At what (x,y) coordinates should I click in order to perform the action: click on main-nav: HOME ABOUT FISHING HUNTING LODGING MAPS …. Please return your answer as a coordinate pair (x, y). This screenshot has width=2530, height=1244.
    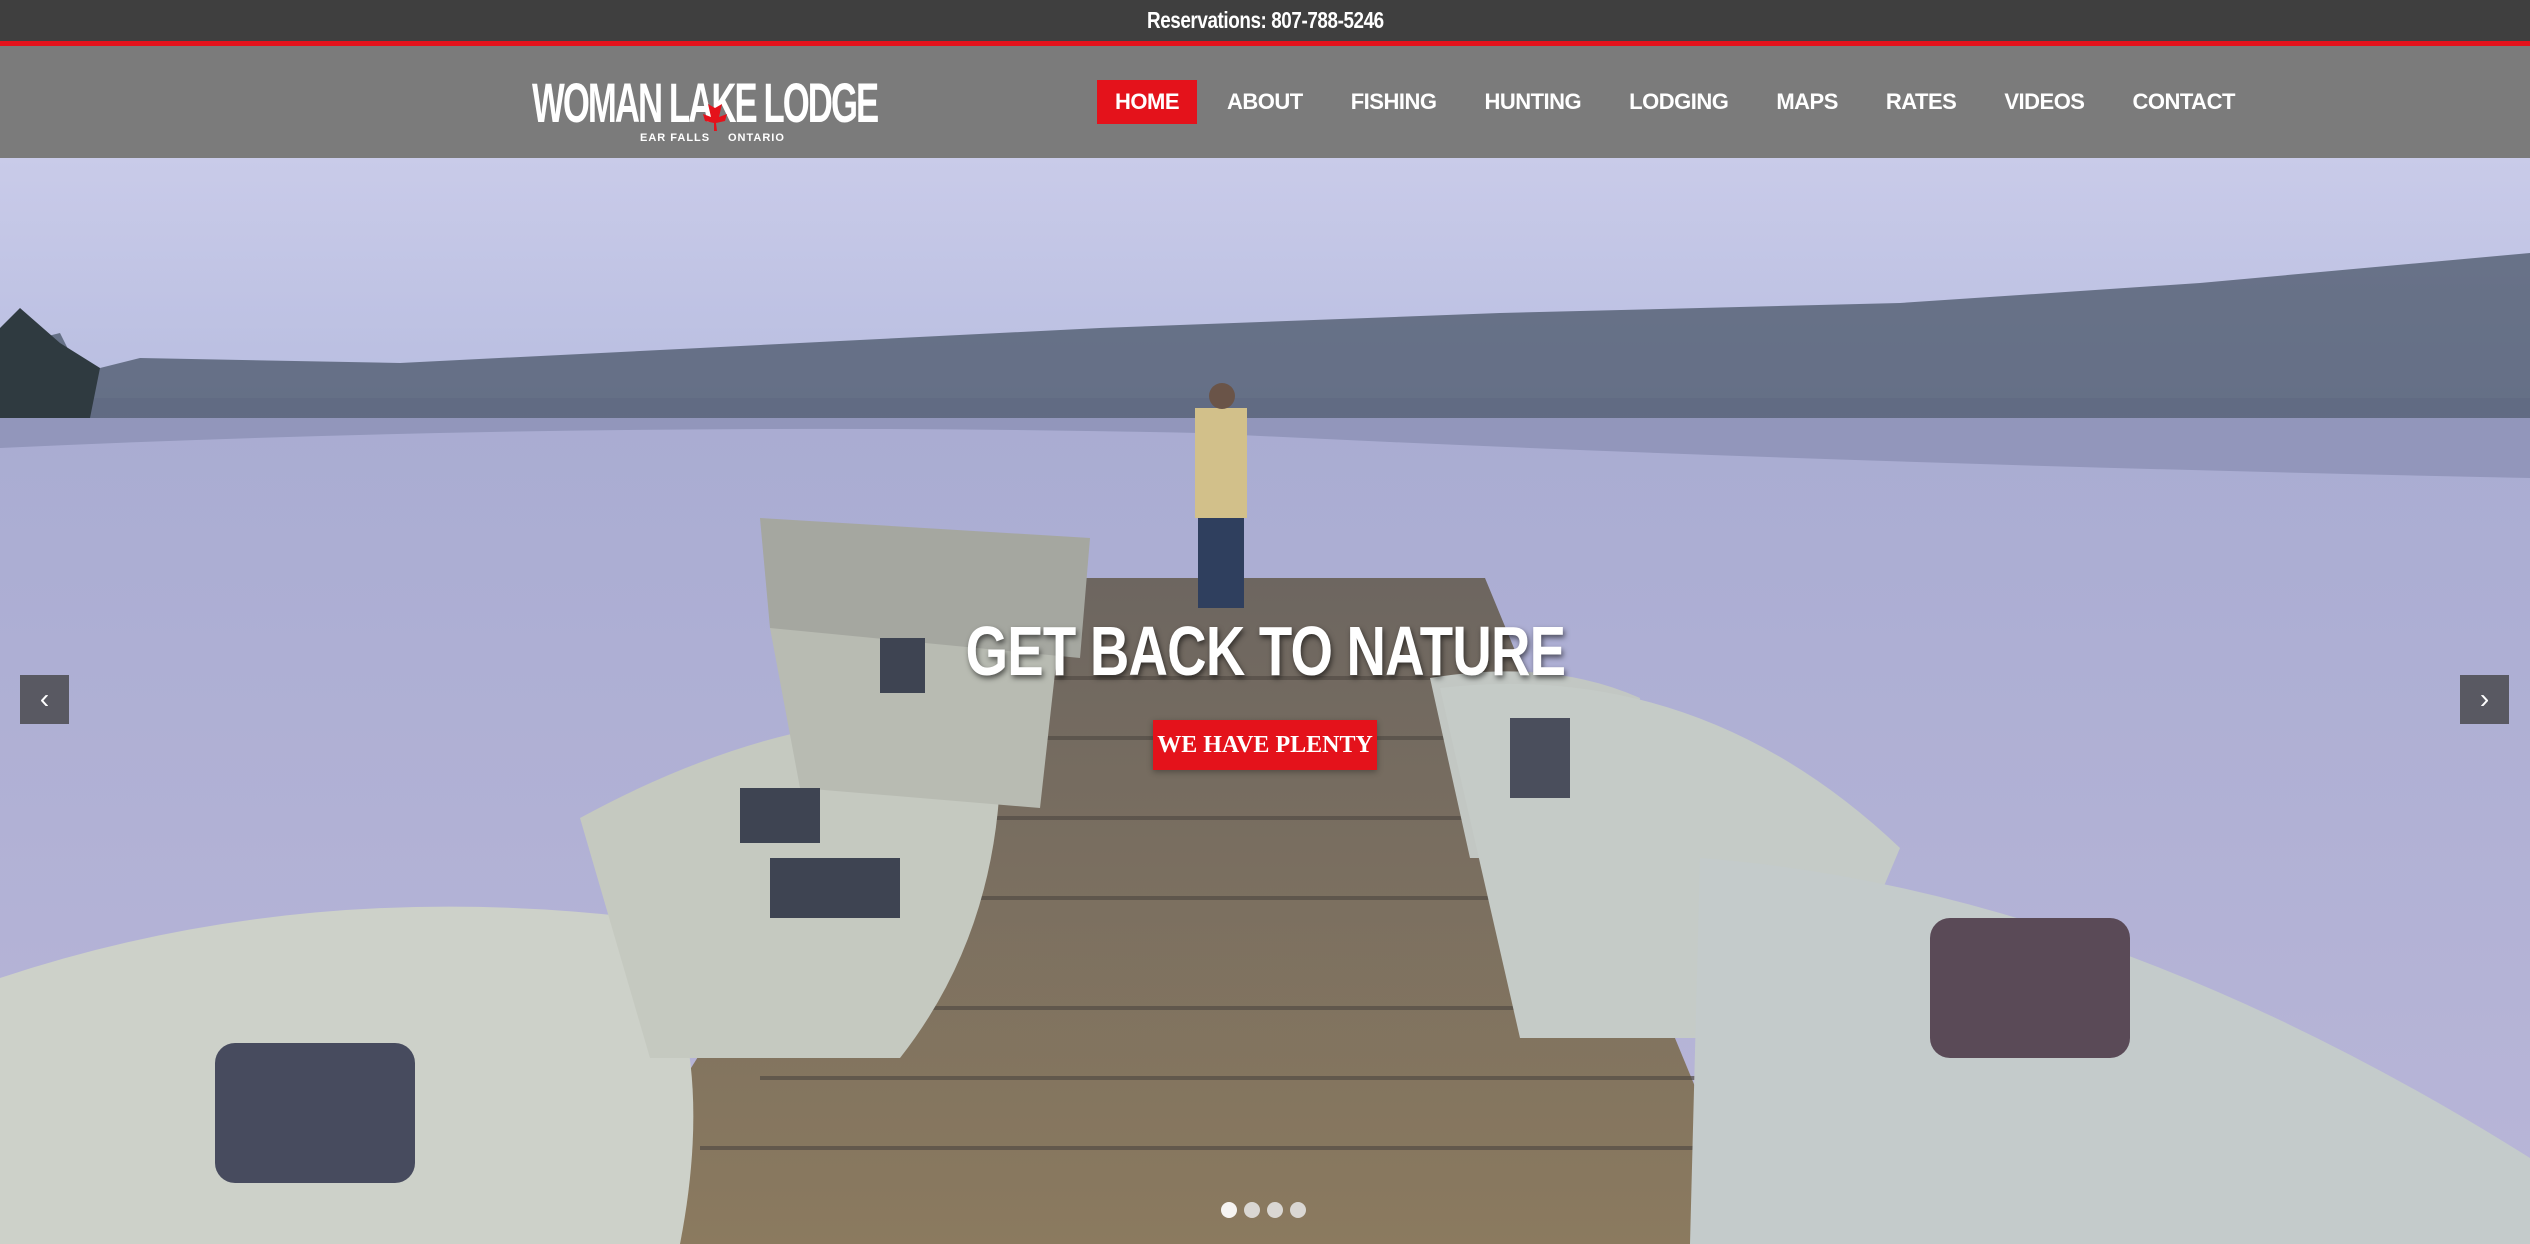
    Looking at the image, I should click on (1681, 102).